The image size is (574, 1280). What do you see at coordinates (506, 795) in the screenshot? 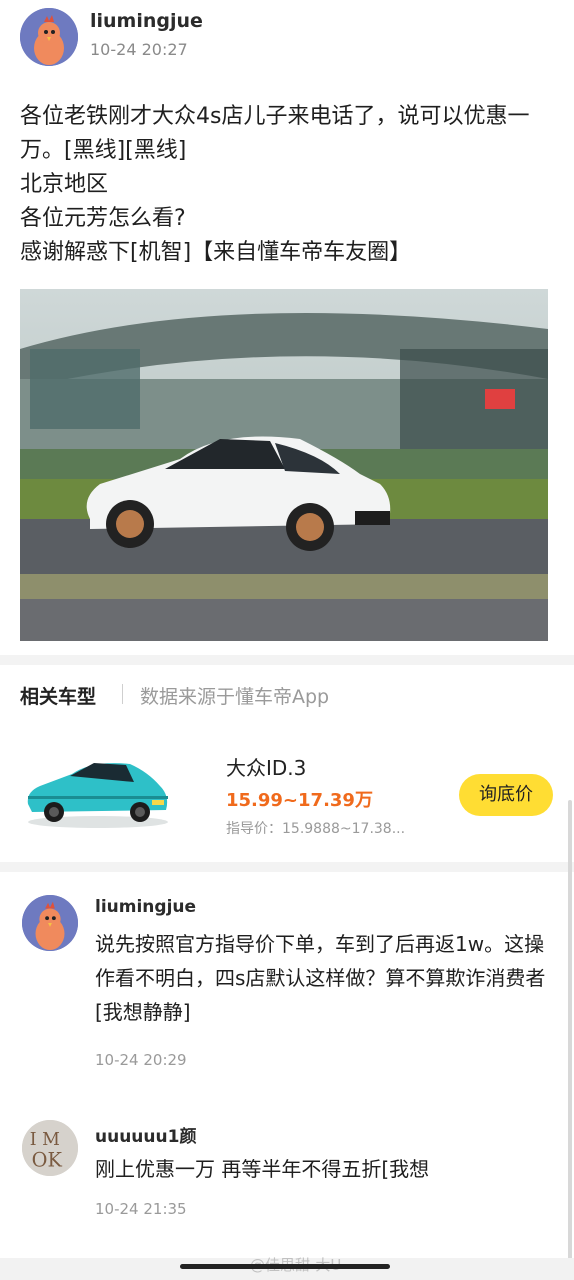
I see `inquire-price-button: 询底价` at bounding box center [506, 795].